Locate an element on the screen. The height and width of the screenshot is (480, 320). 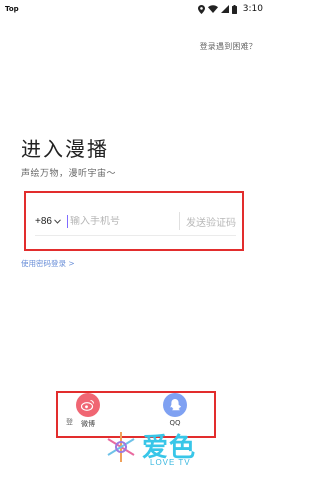
location-icon is located at coordinates (201, 9).